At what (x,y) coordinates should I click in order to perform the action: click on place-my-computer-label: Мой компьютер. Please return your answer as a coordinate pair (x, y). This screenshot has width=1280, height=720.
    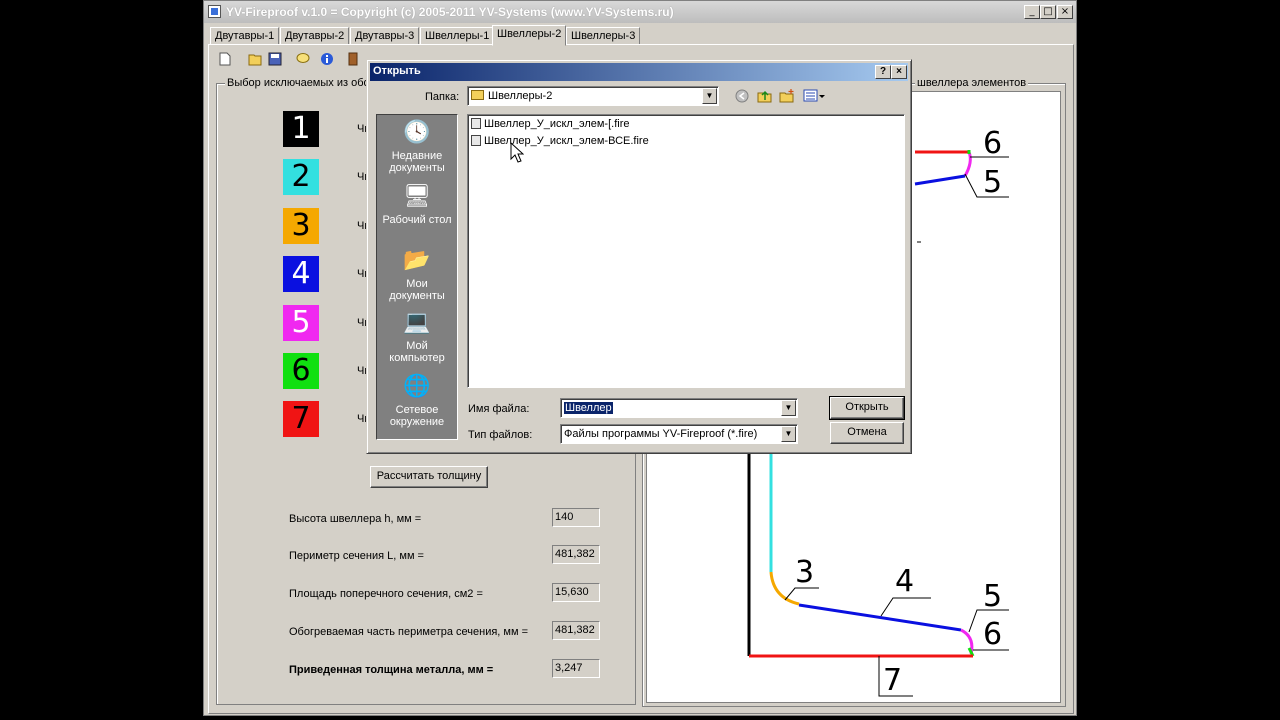
    Looking at the image, I should click on (417, 352).